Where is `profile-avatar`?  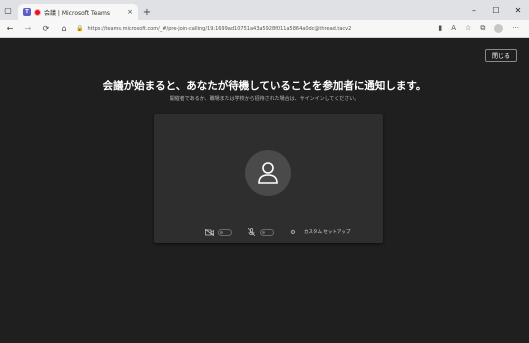
profile-avatar is located at coordinates (499, 28).